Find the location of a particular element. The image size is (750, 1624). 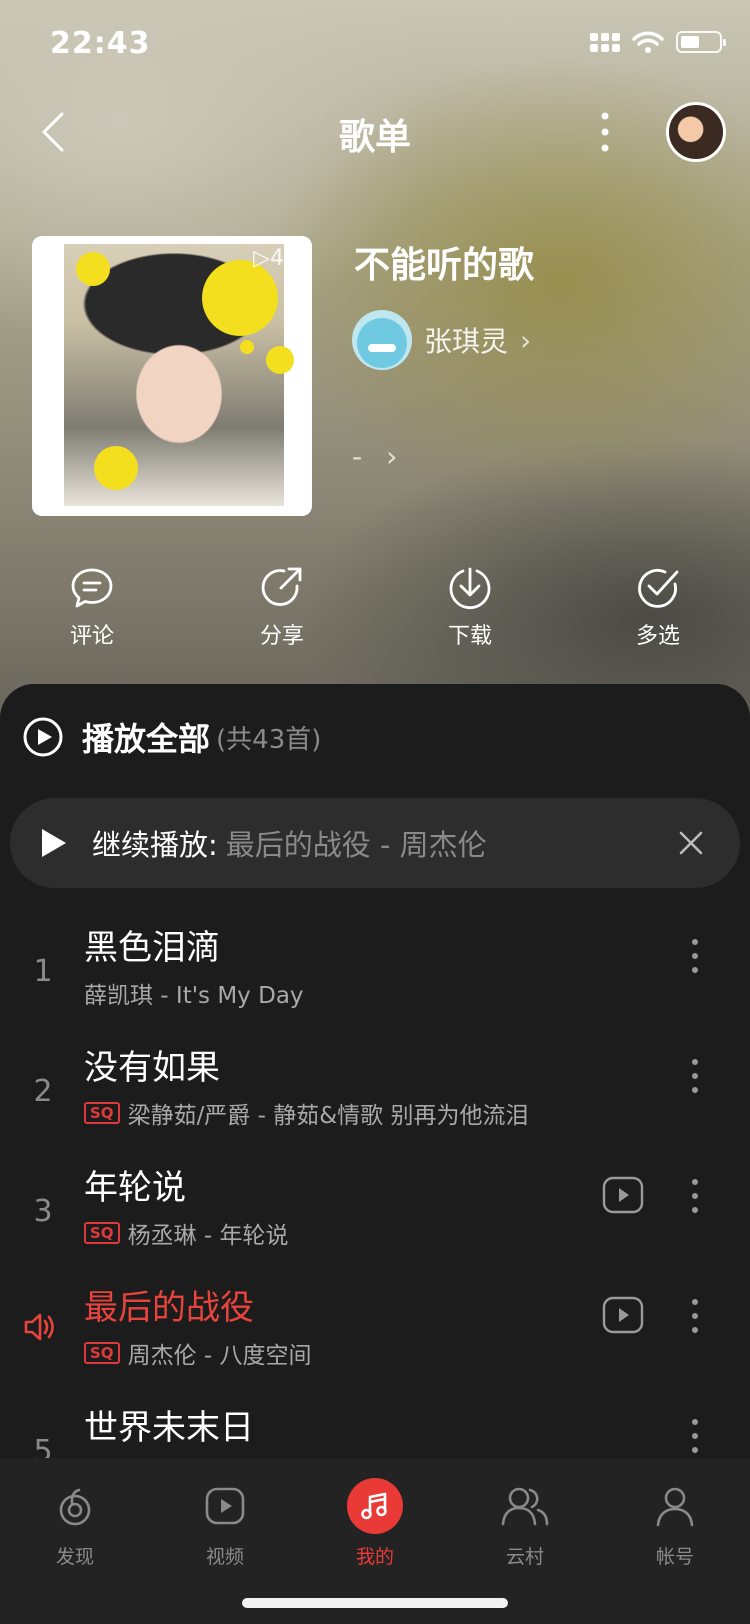

tab-discover: 发现 is located at coordinates (75, 1523).